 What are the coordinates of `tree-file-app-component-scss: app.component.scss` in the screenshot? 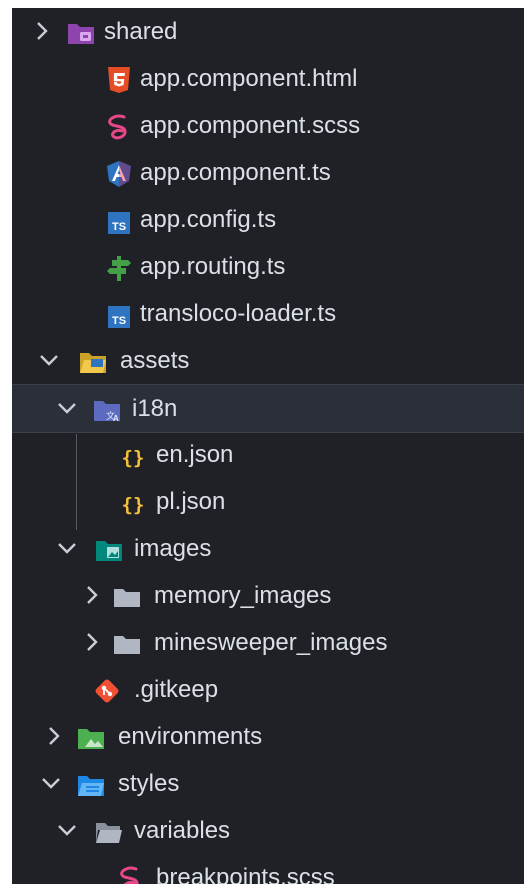 It's located at (268, 125).